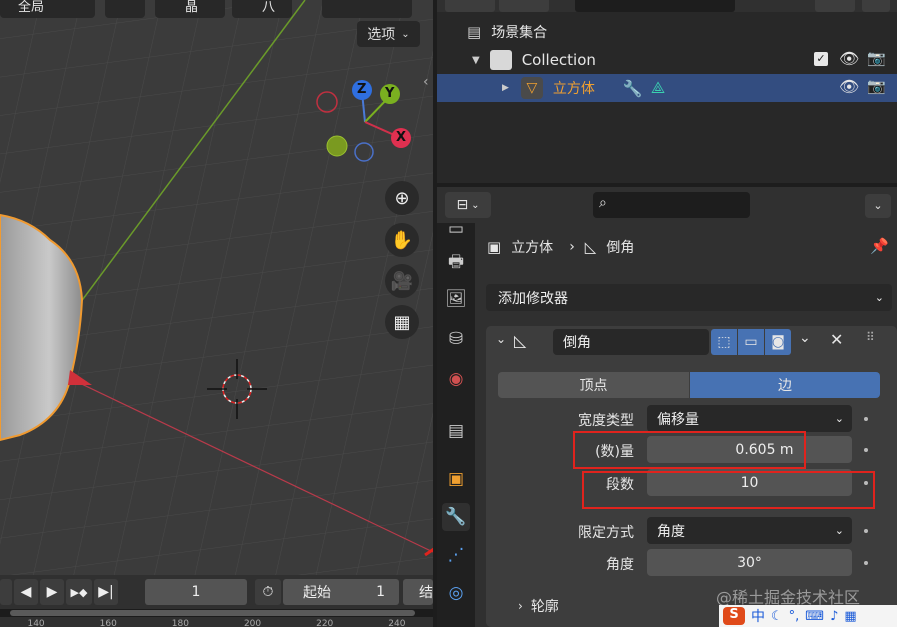 Image resolution: width=897 pixels, height=627 pixels. I want to click on limit-method-dropdown: 角度 ⌄, so click(749, 530).